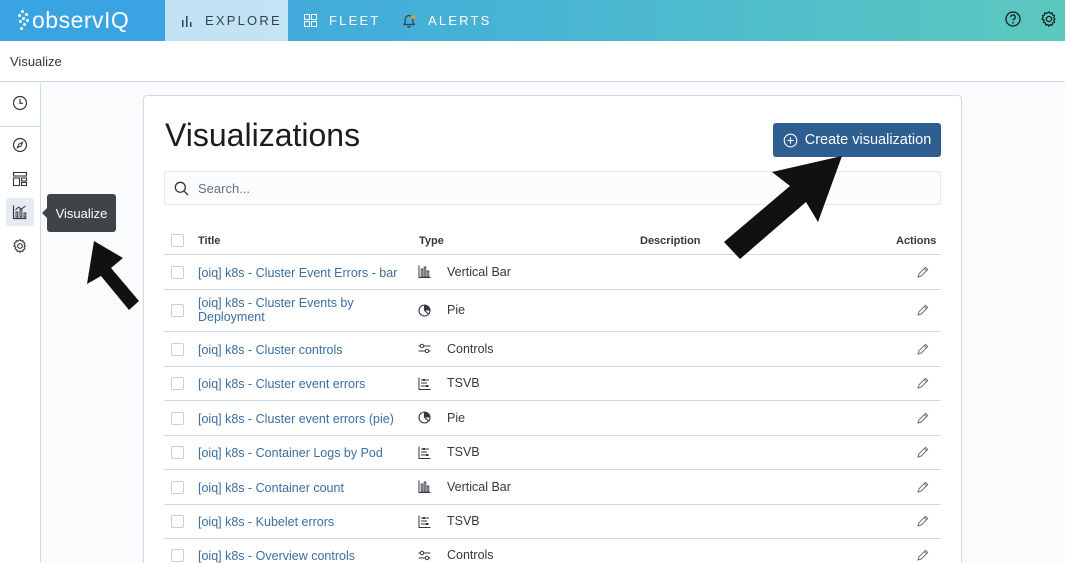 This screenshot has width=1065, height=563. What do you see at coordinates (431, 241) in the screenshot?
I see `column-type: Type` at bounding box center [431, 241].